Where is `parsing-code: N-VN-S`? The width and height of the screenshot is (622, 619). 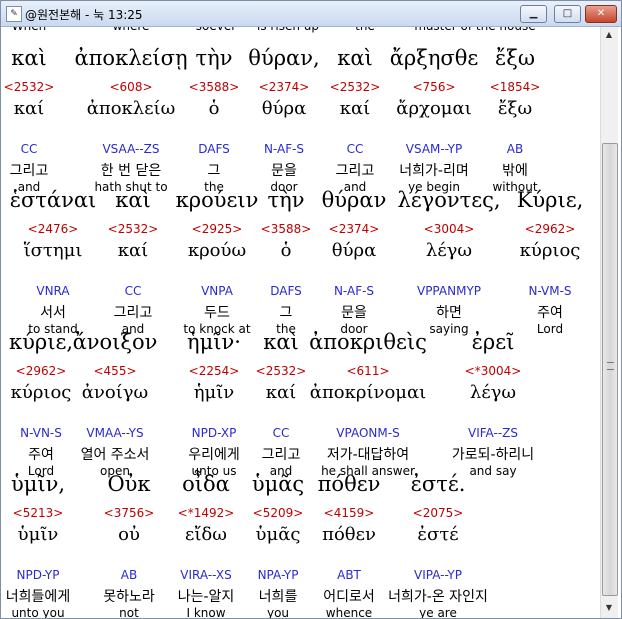 parsing-code: N-VN-S is located at coordinates (41, 433).